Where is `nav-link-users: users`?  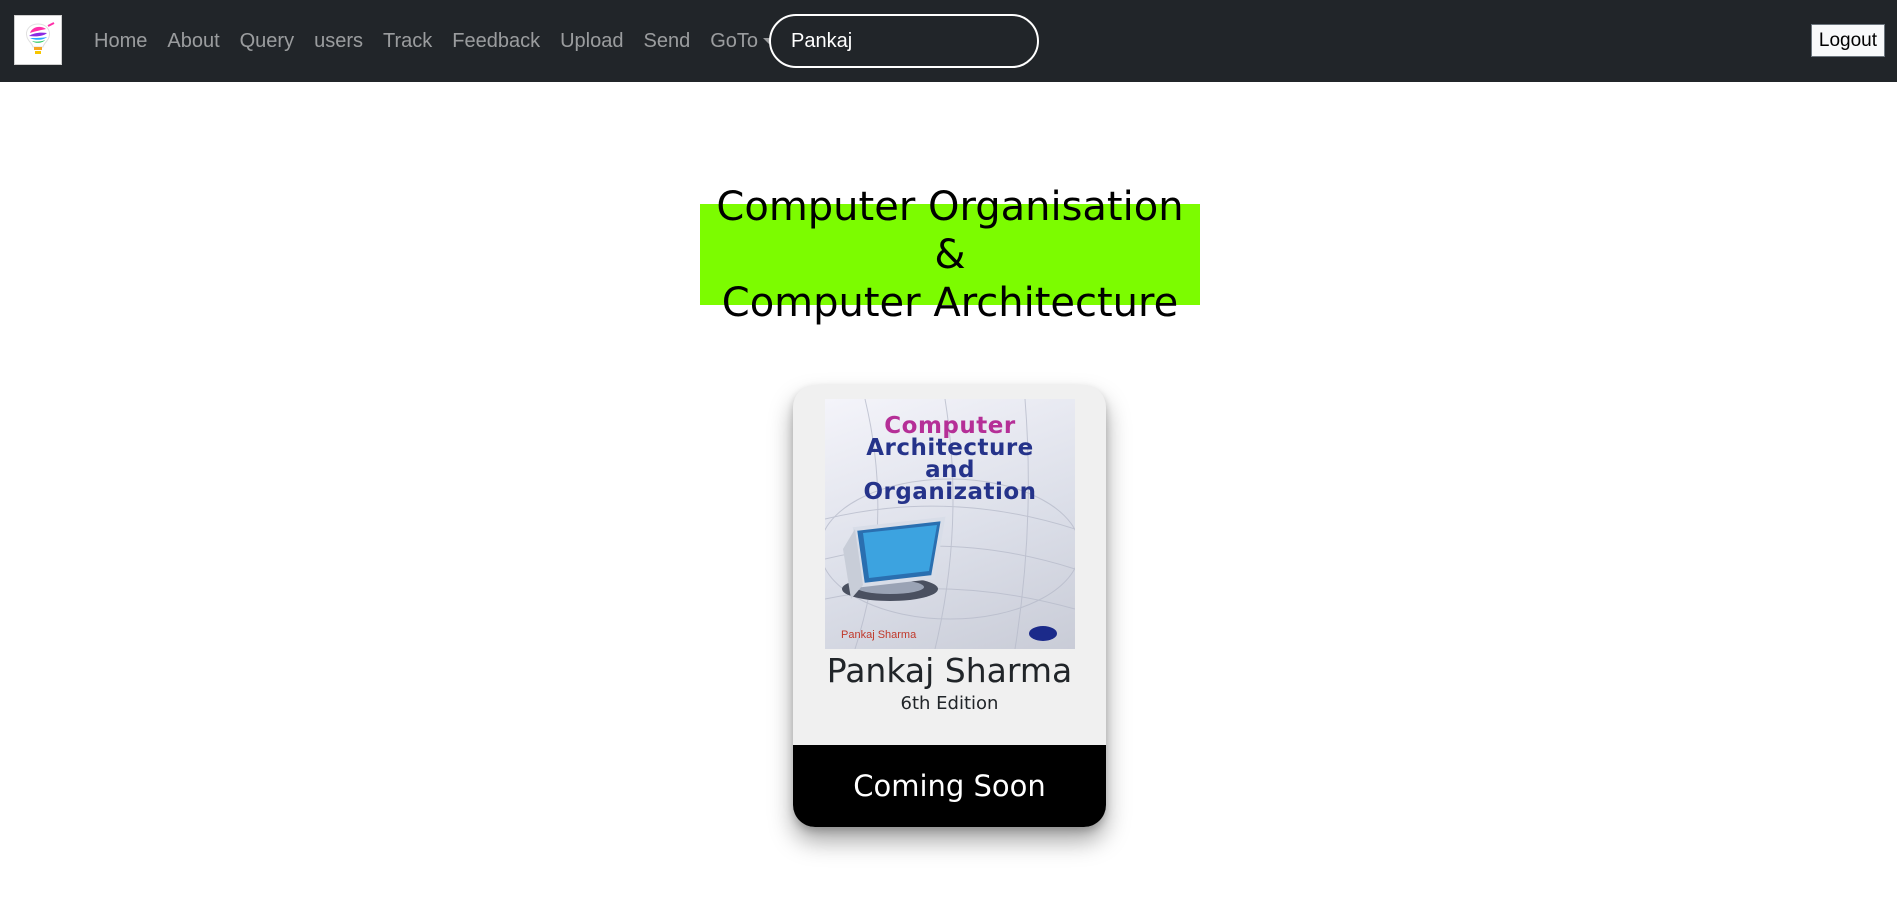
nav-link-users: users is located at coordinates (338, 41).